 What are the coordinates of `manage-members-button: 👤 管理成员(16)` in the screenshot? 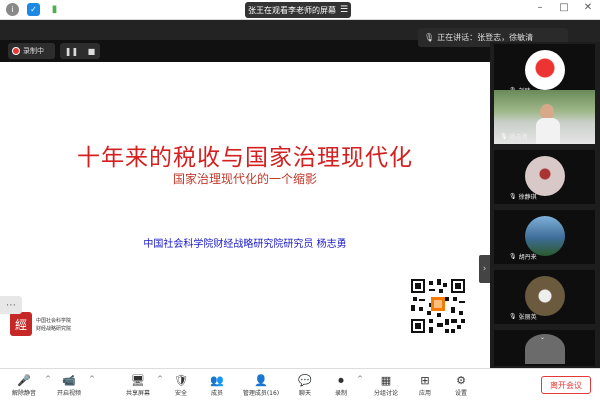 It's located at (261, 385).